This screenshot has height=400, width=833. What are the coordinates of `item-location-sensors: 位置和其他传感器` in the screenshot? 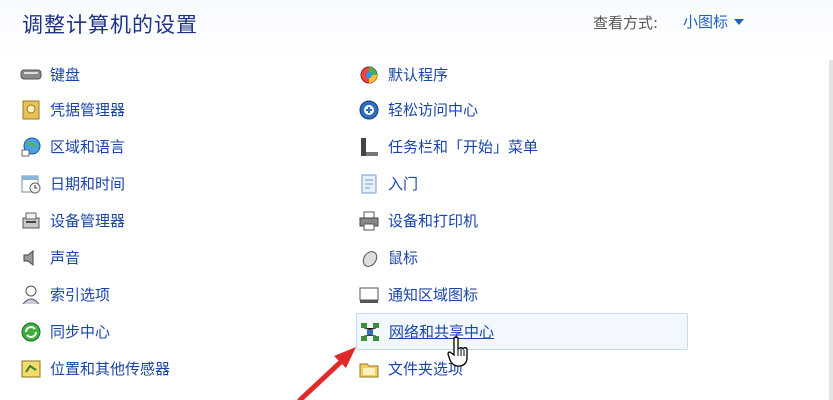 It's located at (175, 368).